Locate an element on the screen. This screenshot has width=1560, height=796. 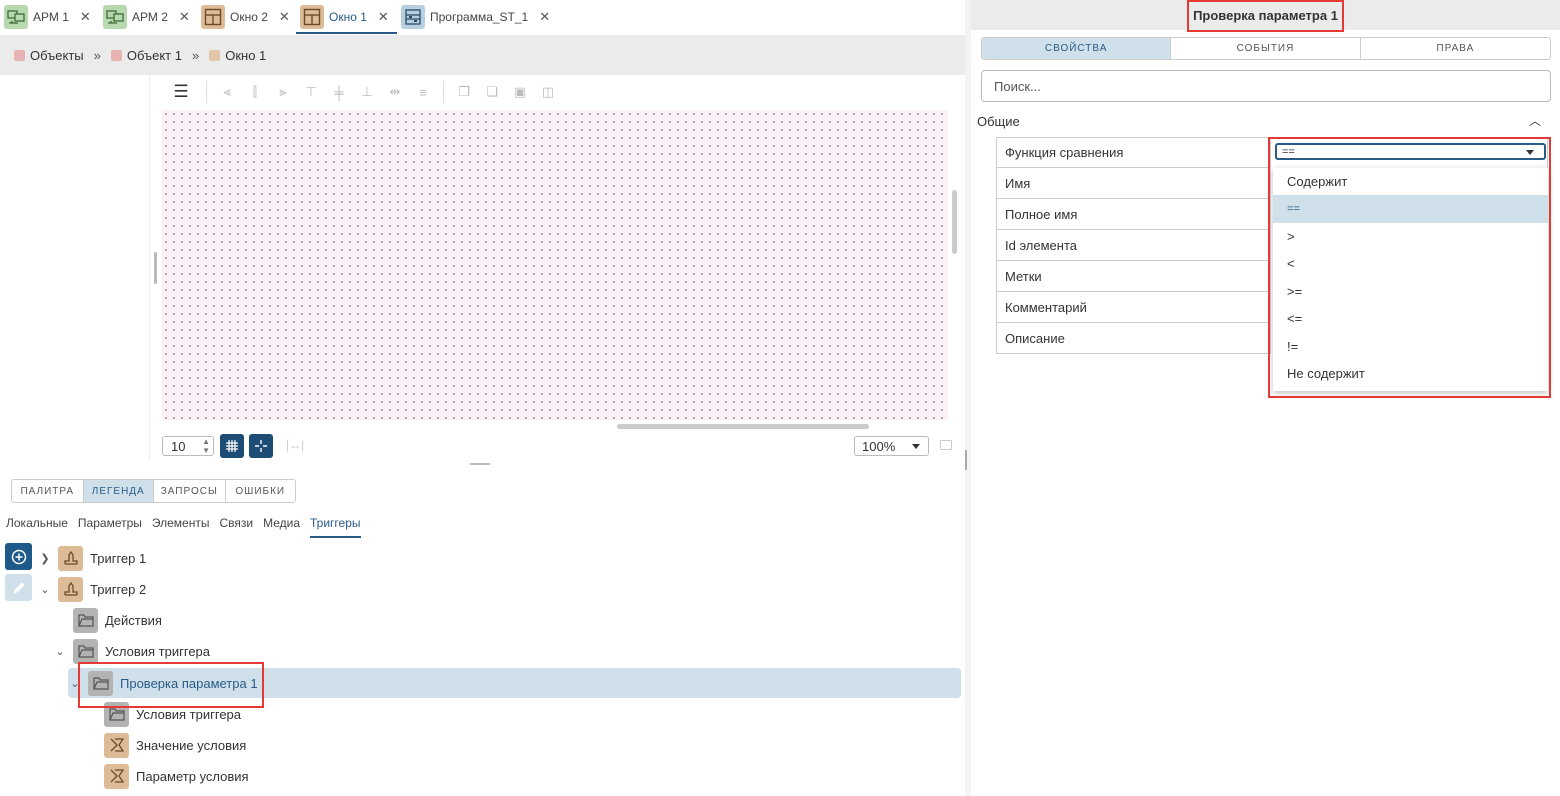
tab-window-1: Окно 1 ✕ is located at coordinates (346, 17).